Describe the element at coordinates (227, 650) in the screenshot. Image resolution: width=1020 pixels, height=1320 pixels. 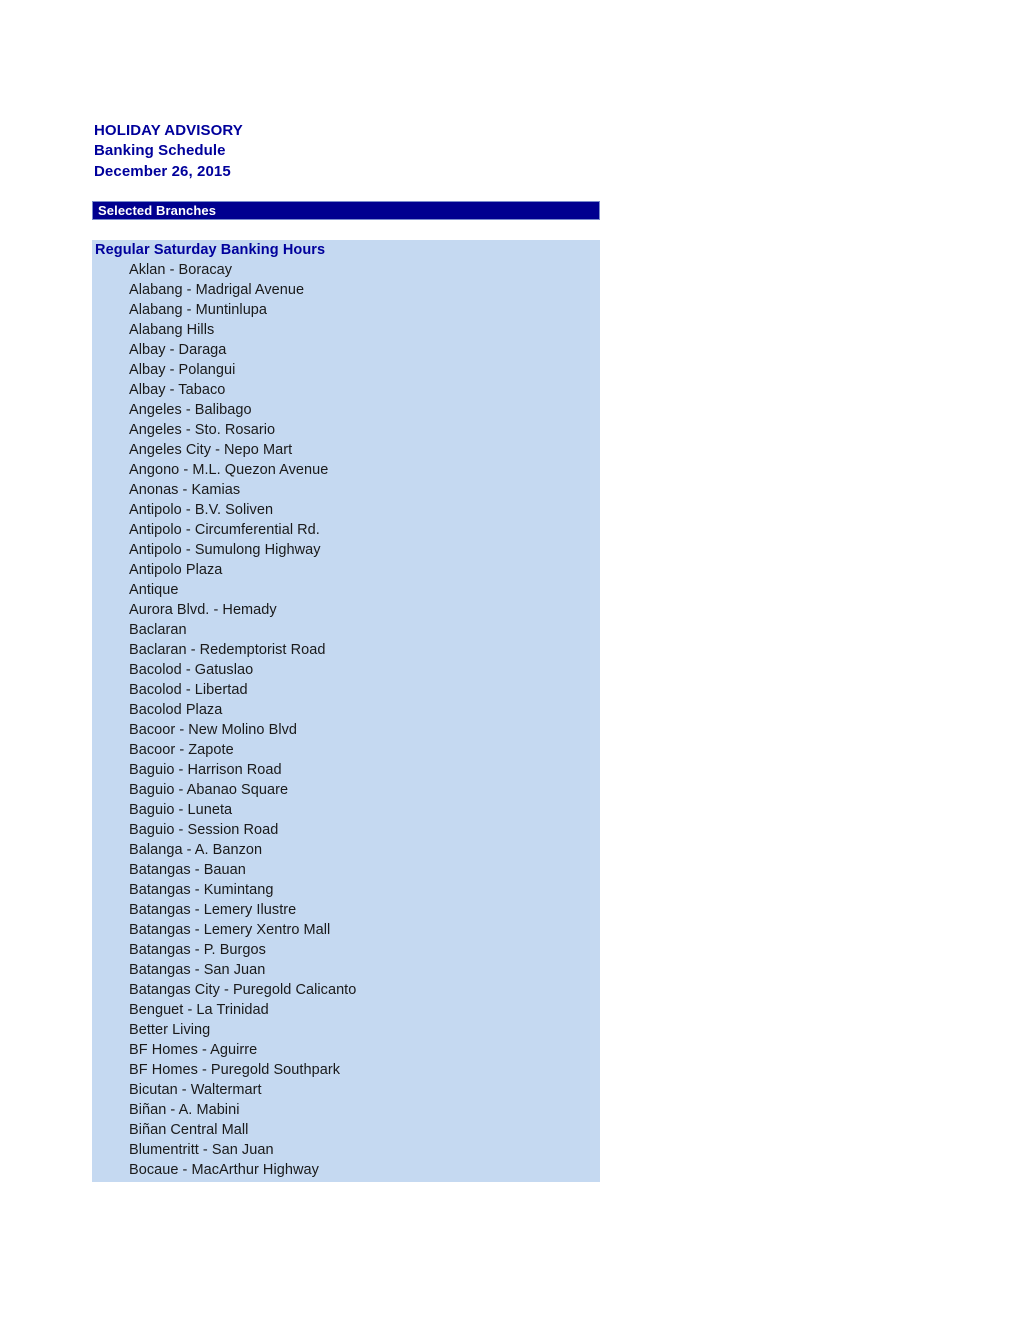
I see `branch-list-item: Baclaran - Redemptorist Road` at that location.